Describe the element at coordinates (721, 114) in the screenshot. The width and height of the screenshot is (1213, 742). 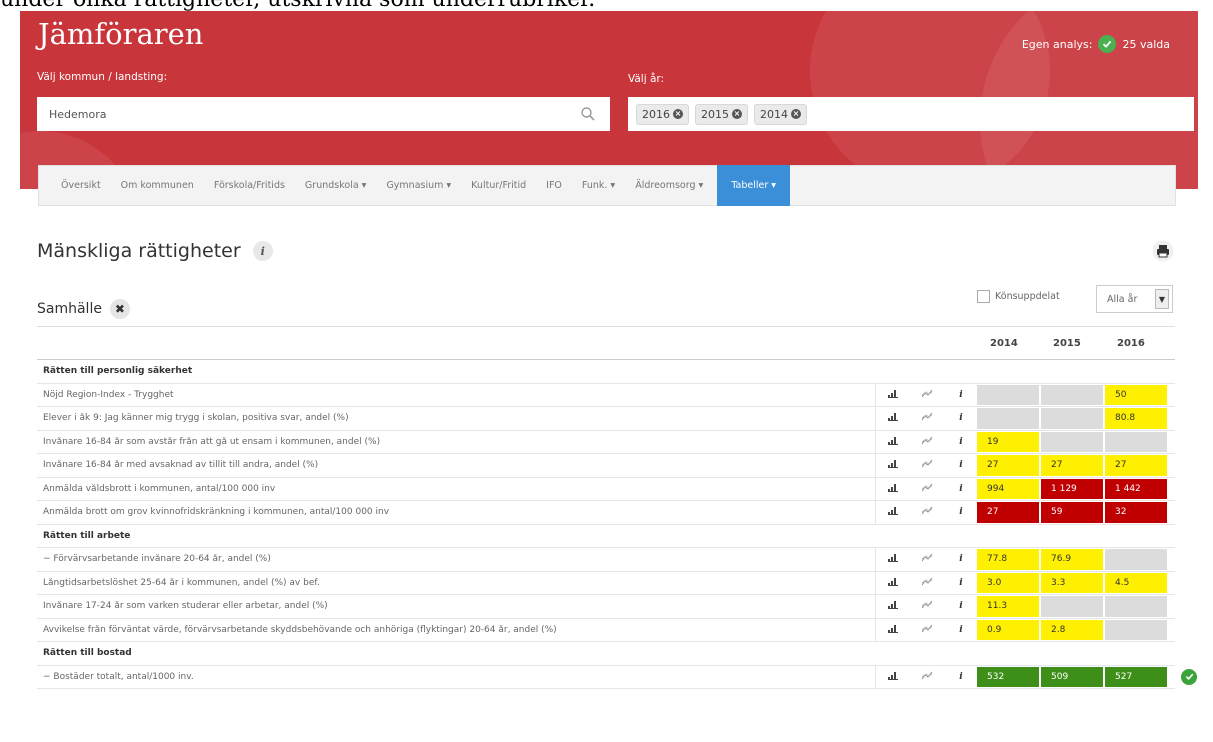
I see `year-tag: 2015 ×` at that location.